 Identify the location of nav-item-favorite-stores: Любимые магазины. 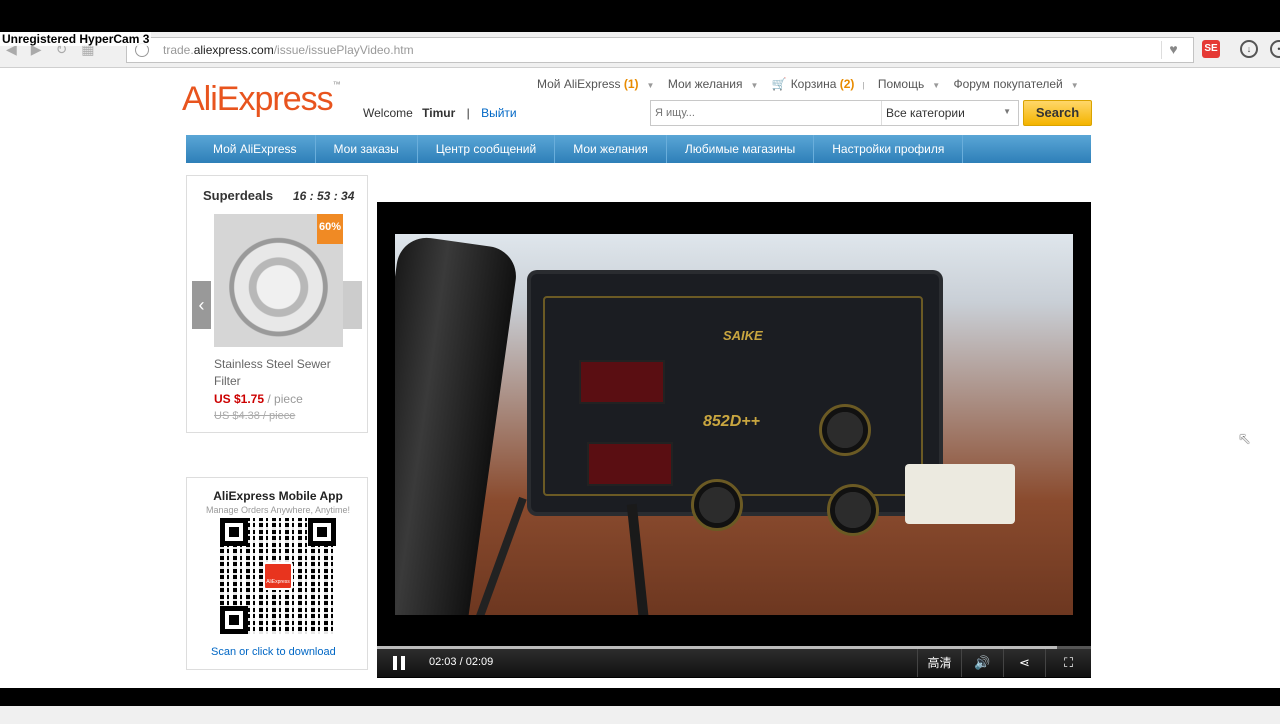
(741, 149).